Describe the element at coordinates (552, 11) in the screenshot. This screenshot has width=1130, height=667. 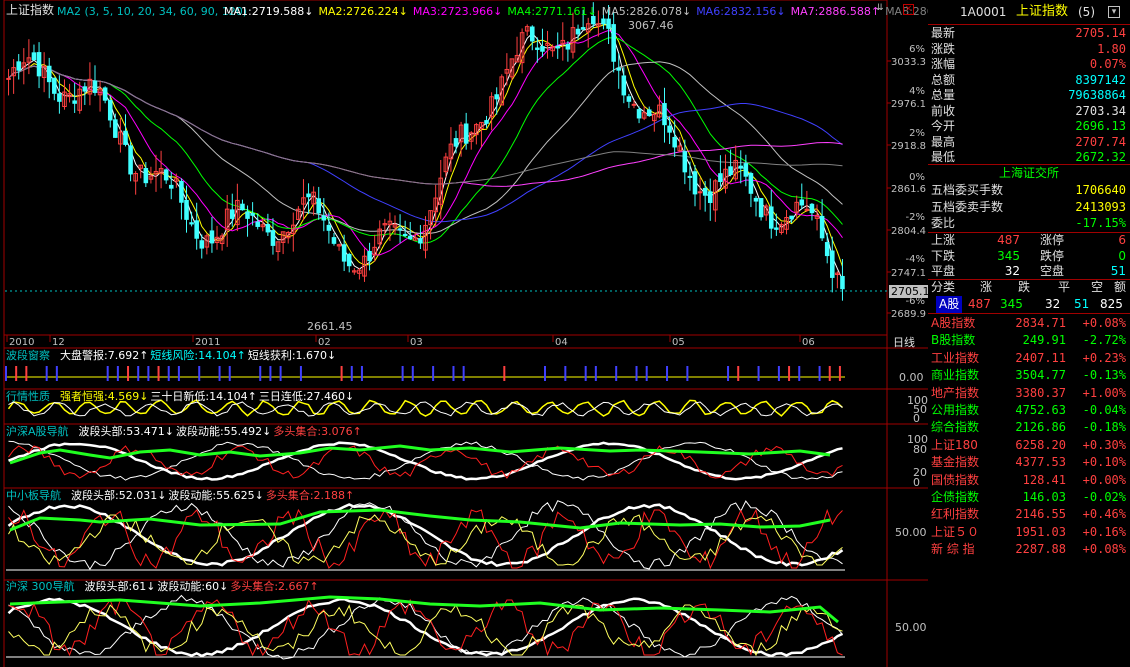
I see `ma-legend-4: MA4:2771.161↓` at that location.